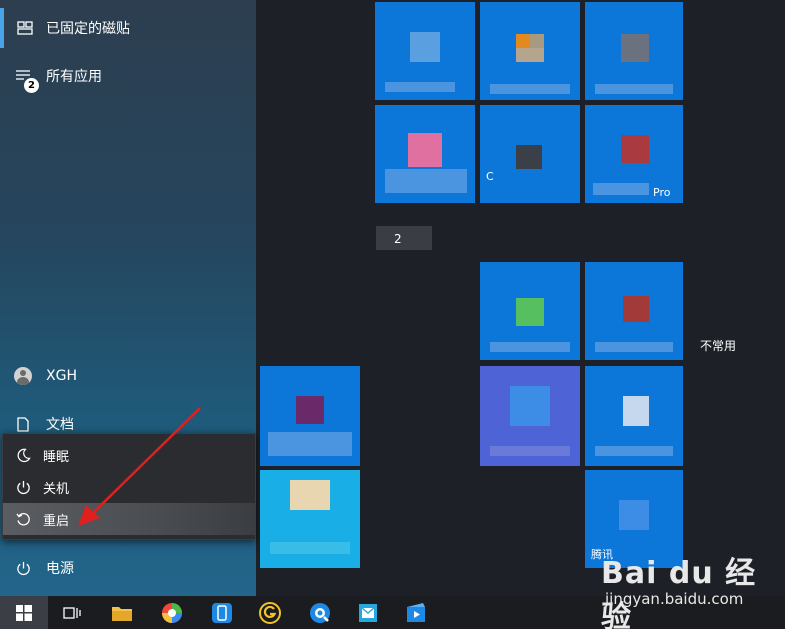 This screenshot has width=785, height=629. What do you see at coordinates (56, 521) in the screenshot?
I see `menu-item-label: 重启` at bounding box center [56, 521].